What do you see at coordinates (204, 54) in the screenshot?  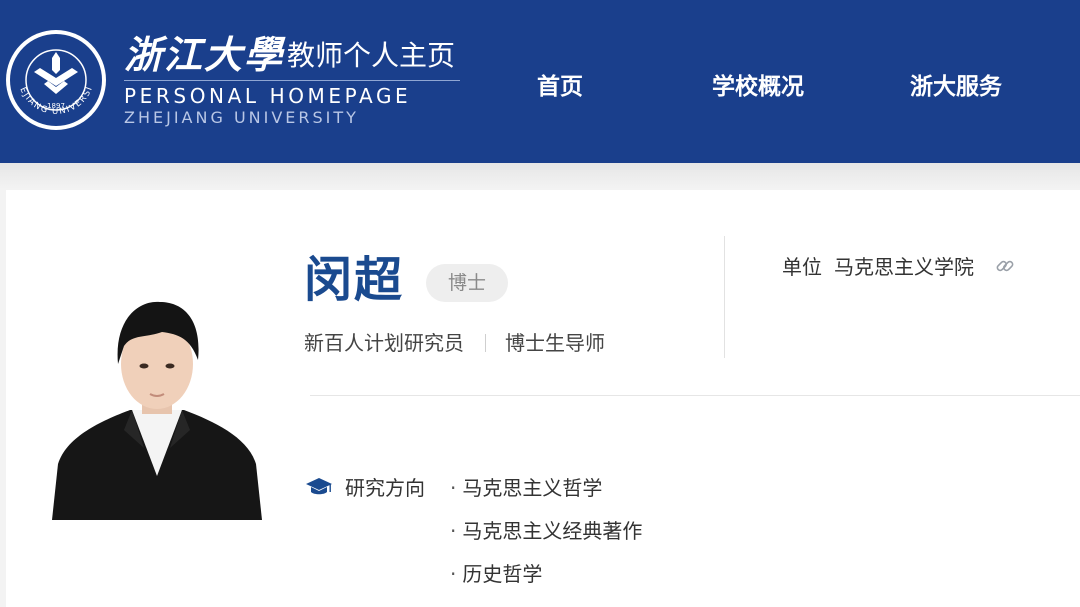 I see `university-name-cn: 浙江大學` at bounding box center [204, 54].